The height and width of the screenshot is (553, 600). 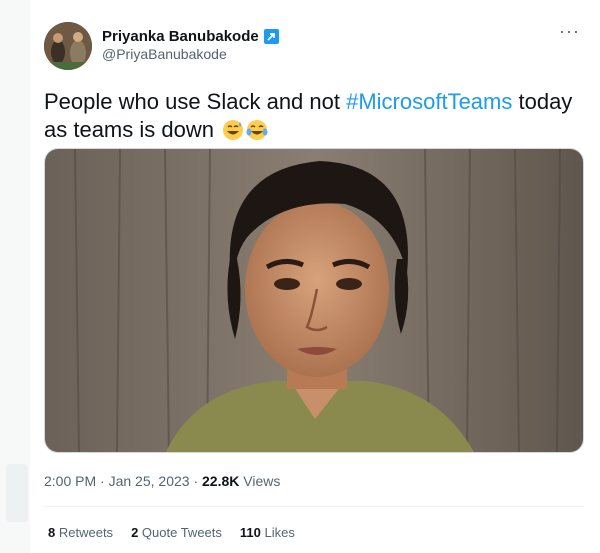 I want to click on divider, so click(x=314, y=506).